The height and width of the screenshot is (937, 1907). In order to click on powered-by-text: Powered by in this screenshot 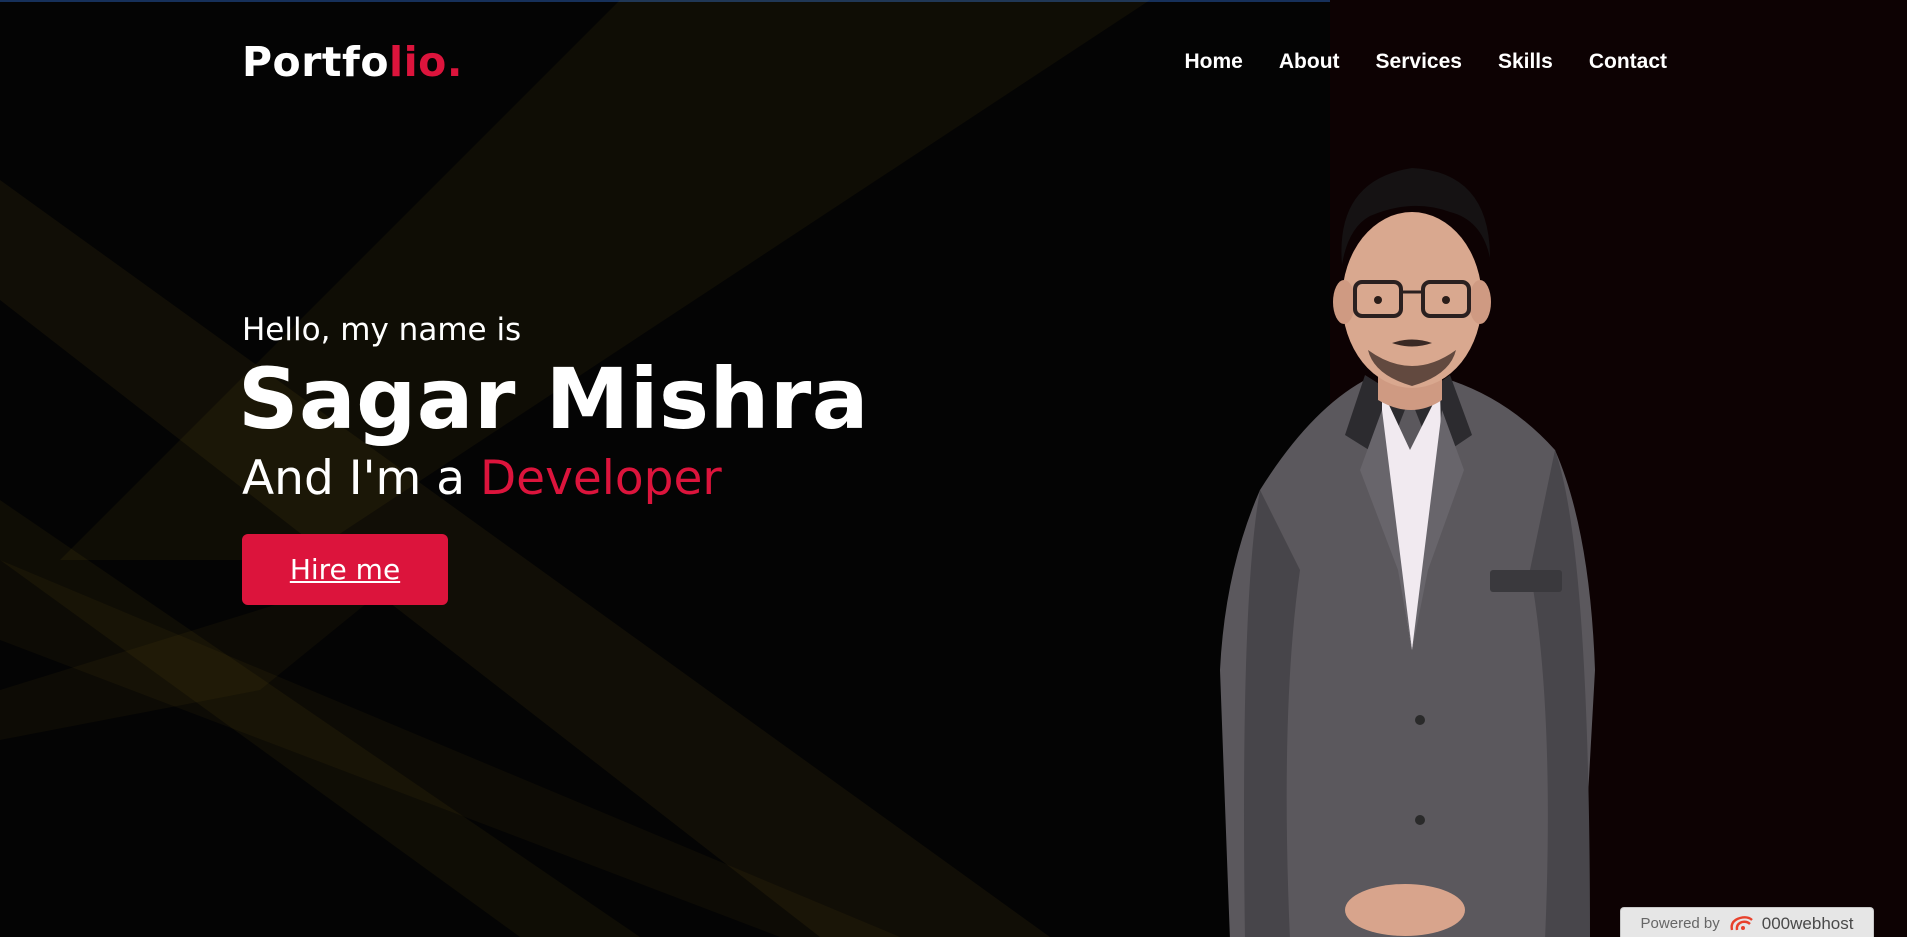, I will do `click(1680, 923)`.